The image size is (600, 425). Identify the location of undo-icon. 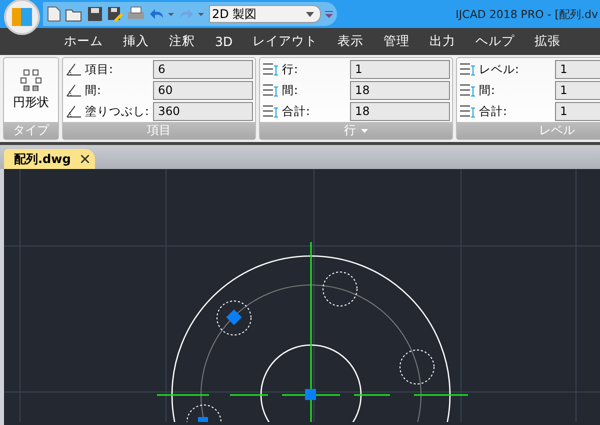
(162, 14).